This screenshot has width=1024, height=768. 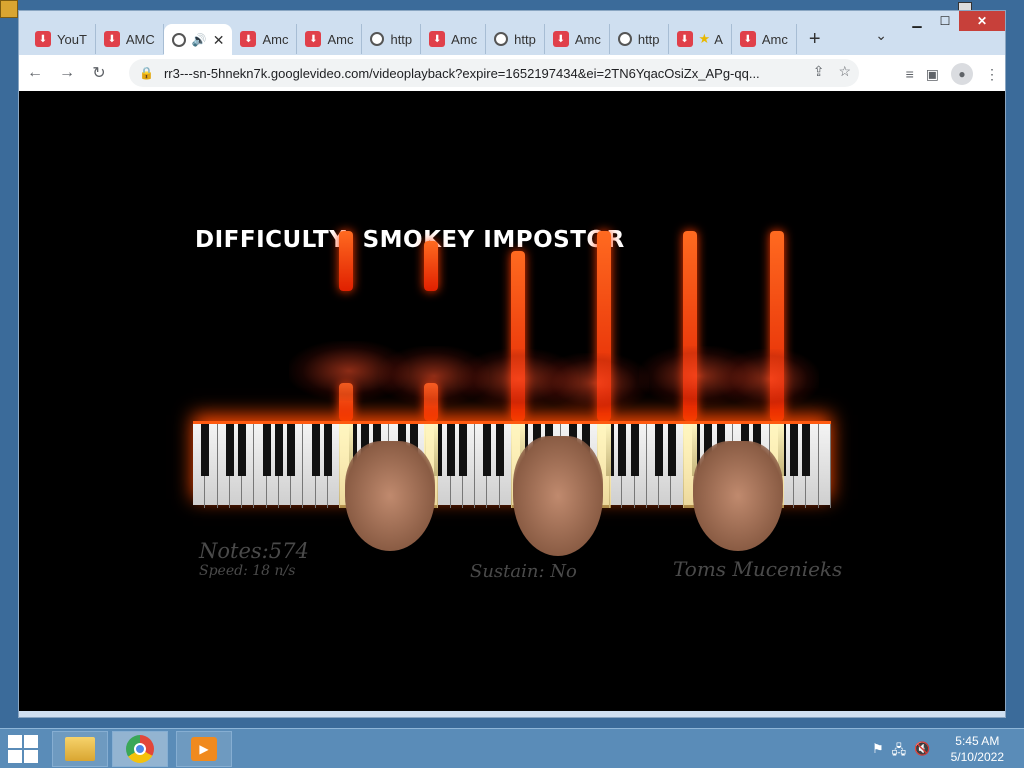 I want to click on tab-12: ⬇ Amc, so click(x=764, y=39).